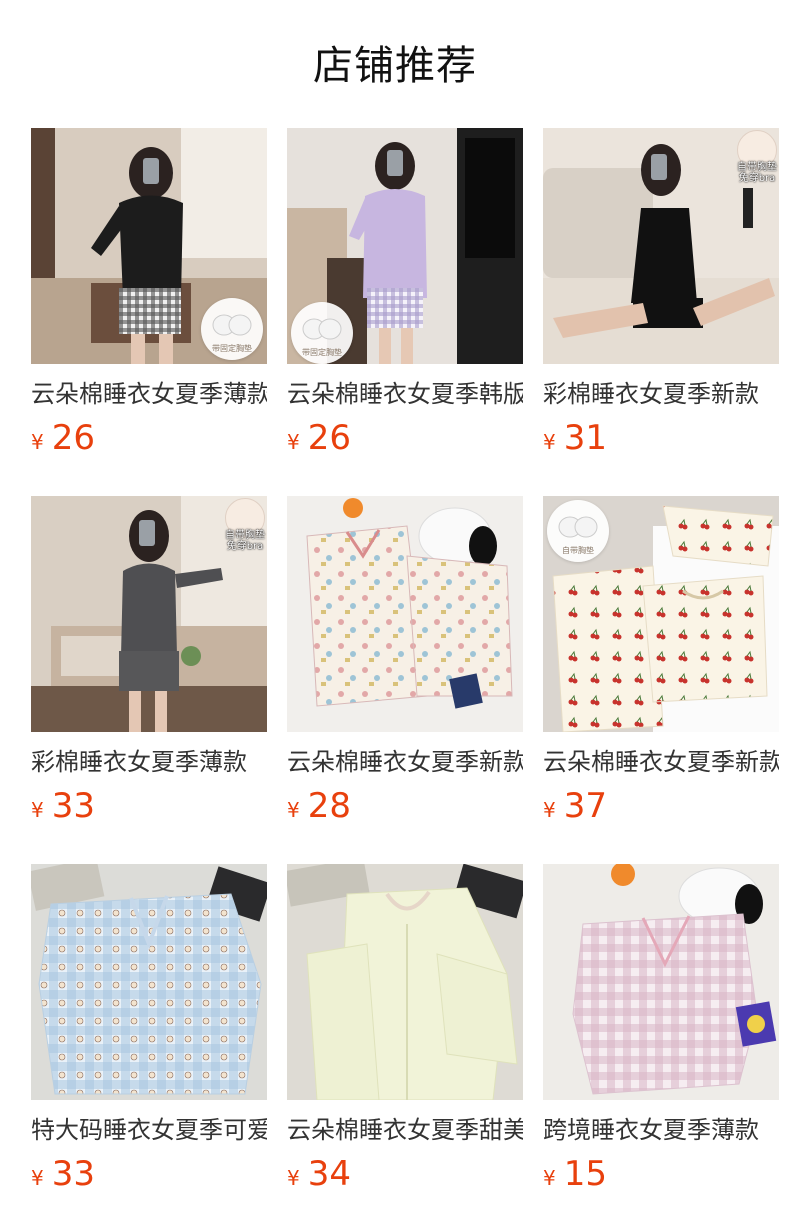  What do you see at coordinates (661, 438) in the screenshot?
I see `product-price: ¥ 31` at bounding box center [661, 438].